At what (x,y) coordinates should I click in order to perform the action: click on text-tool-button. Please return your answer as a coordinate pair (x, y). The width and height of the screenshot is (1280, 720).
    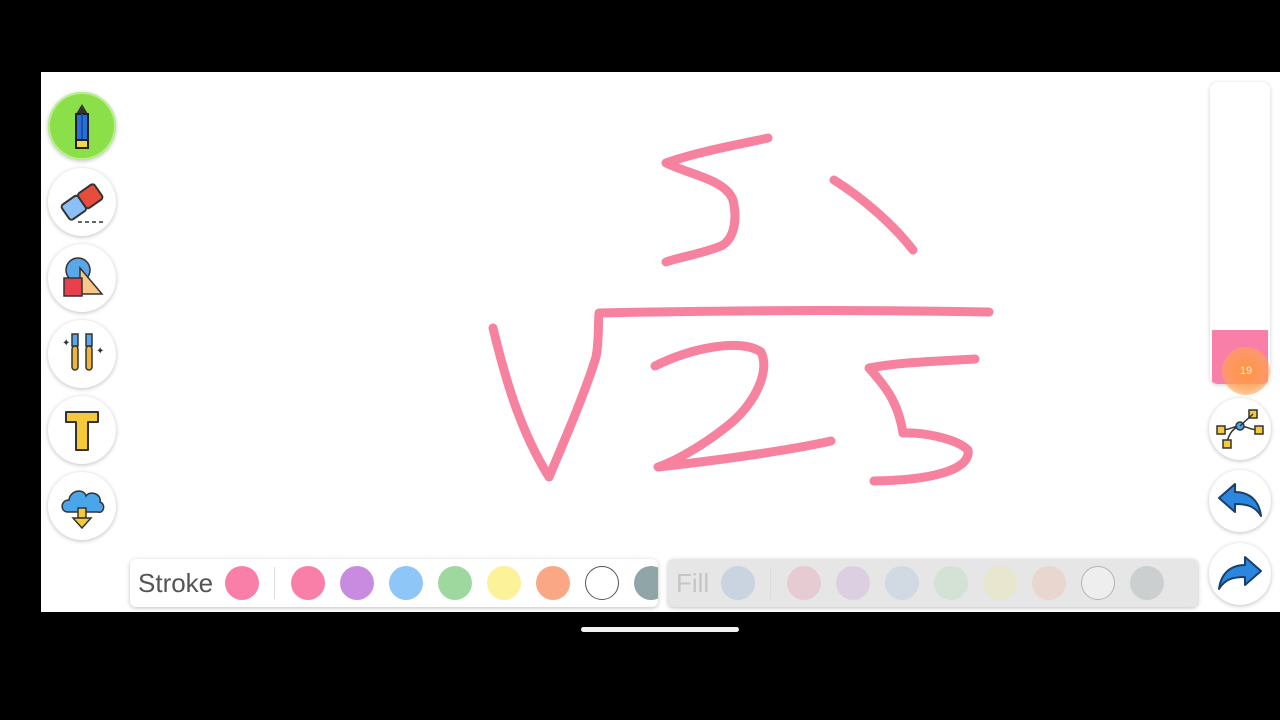
    Looking at the image, I should click on (82, 430).